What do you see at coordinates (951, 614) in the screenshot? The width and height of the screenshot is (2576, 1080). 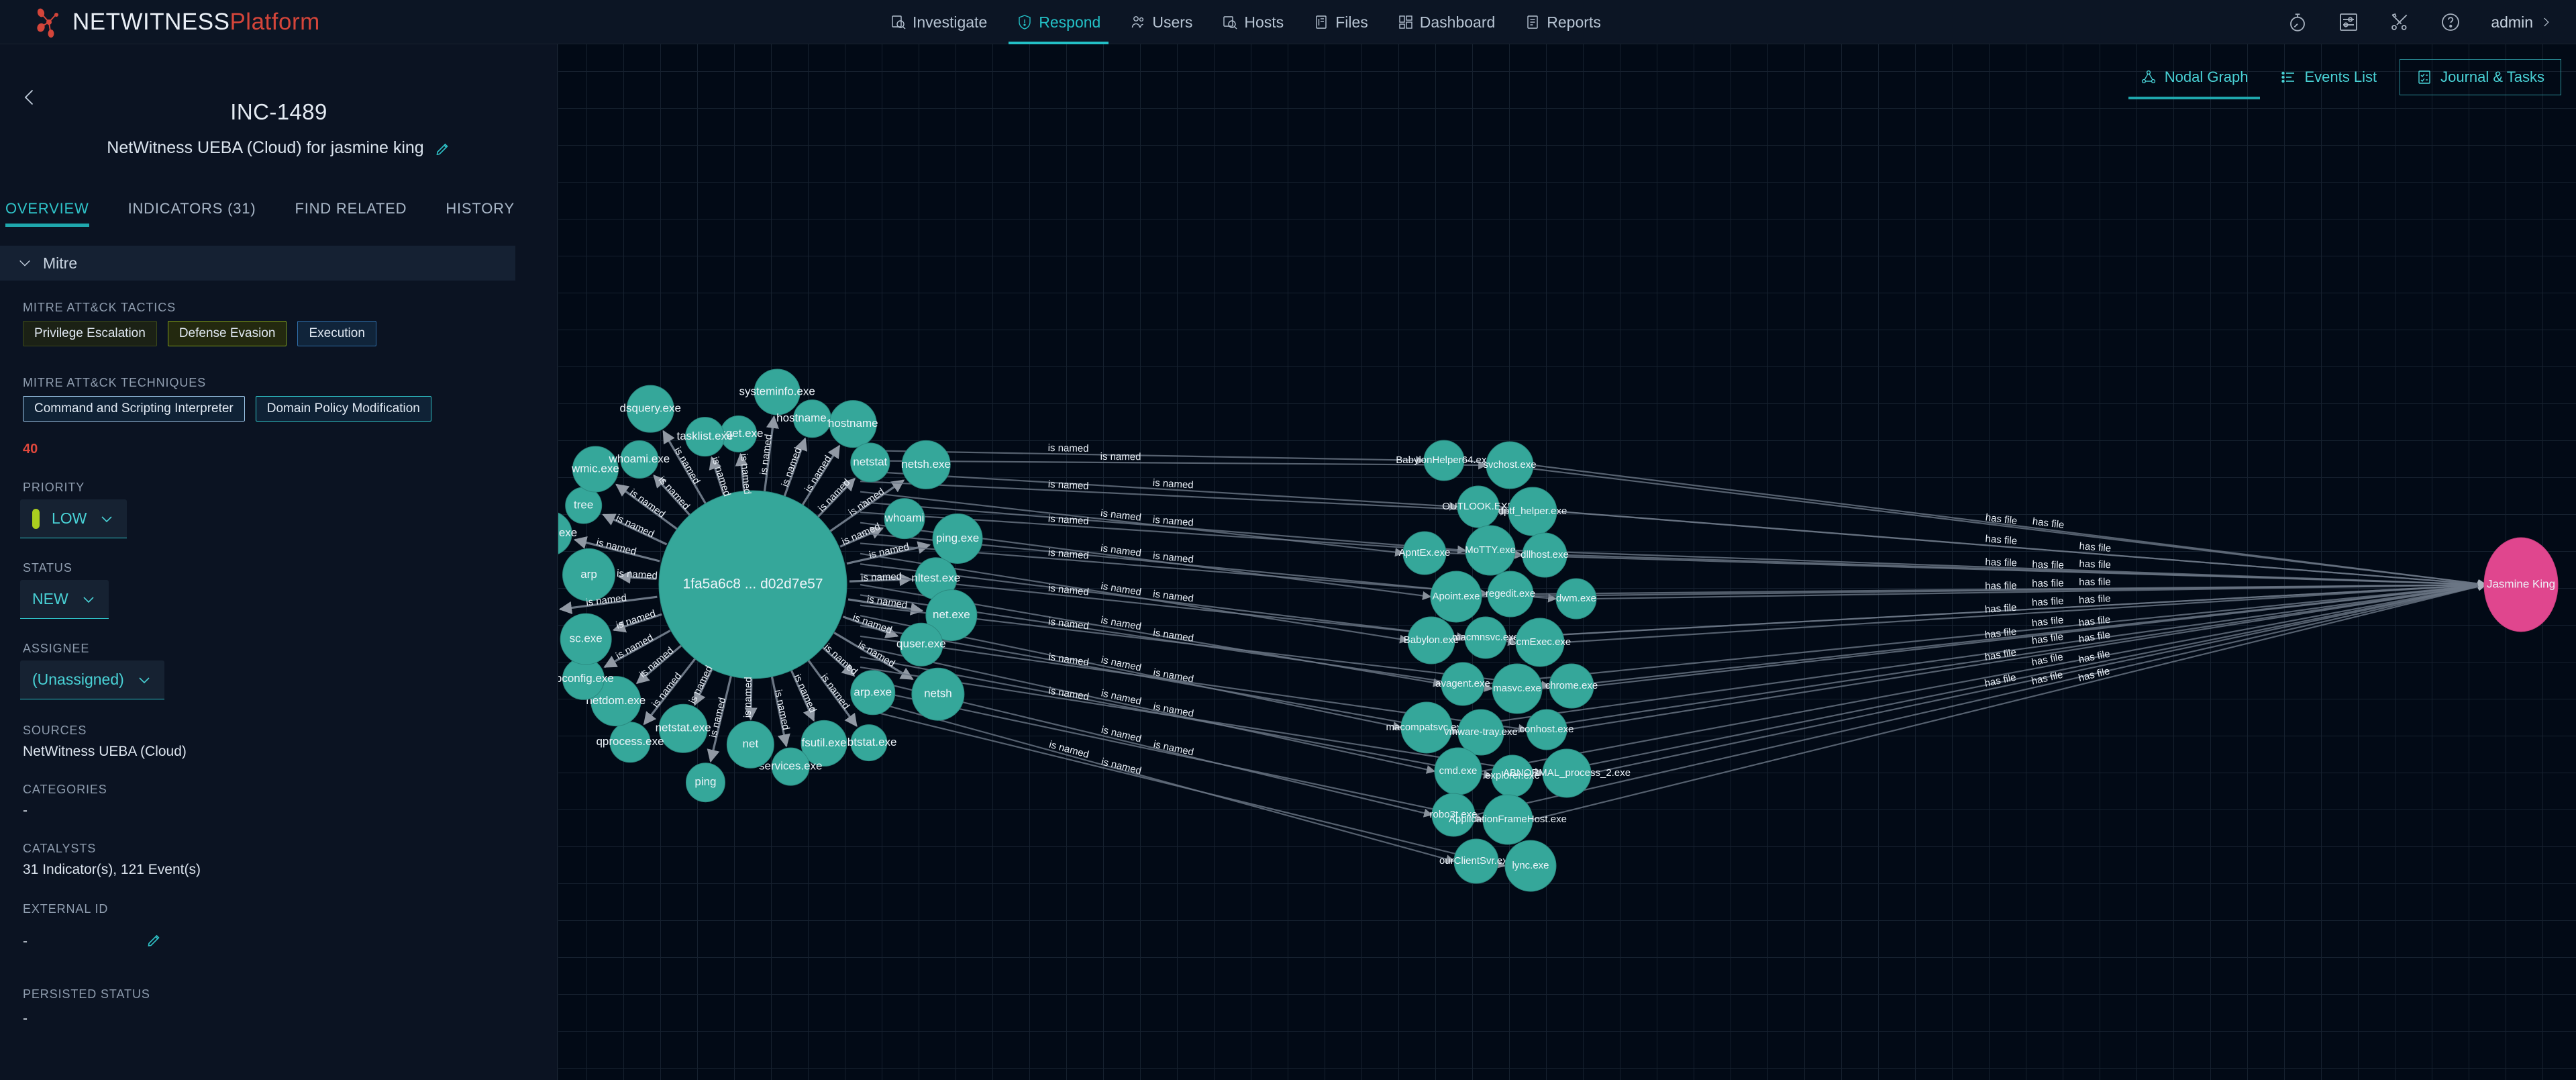 I see `svg-text: net.exe` at bounding box center [951, 614].